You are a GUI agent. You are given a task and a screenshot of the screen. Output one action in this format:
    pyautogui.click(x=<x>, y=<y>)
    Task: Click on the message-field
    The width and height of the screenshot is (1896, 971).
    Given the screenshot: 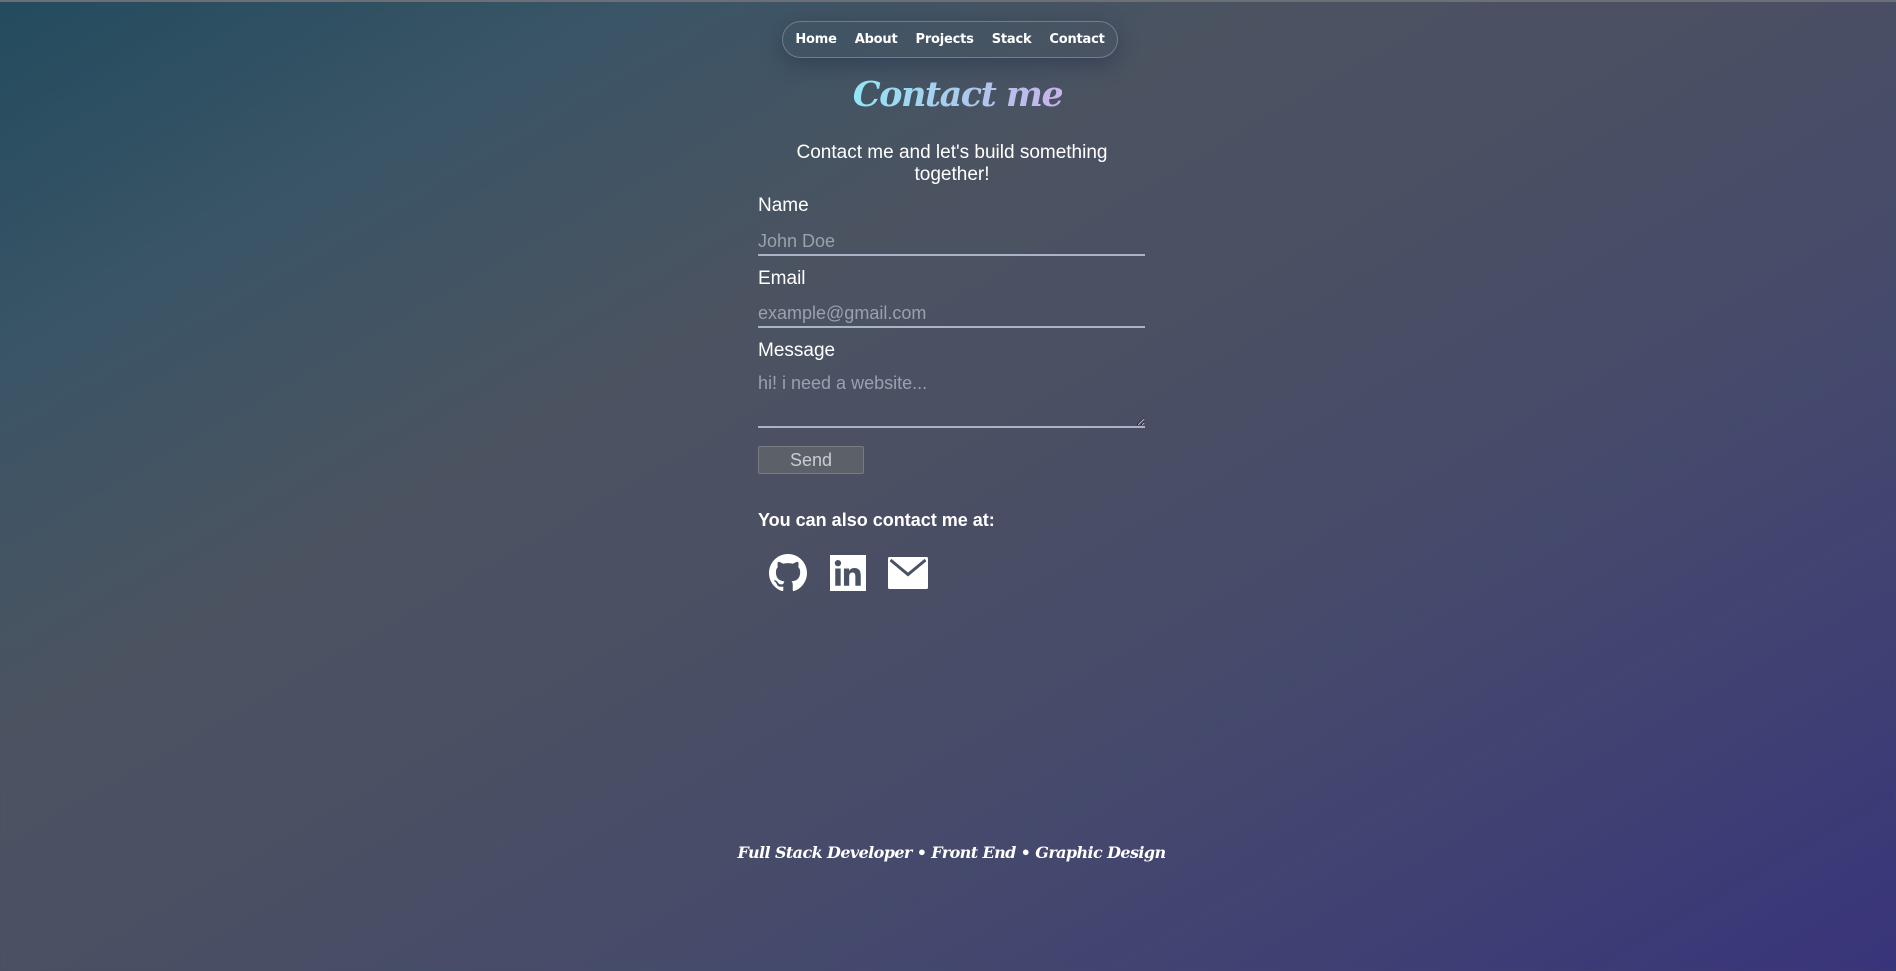 What is the action you would take?
    pyautogui.click(x=951, y=399)
    